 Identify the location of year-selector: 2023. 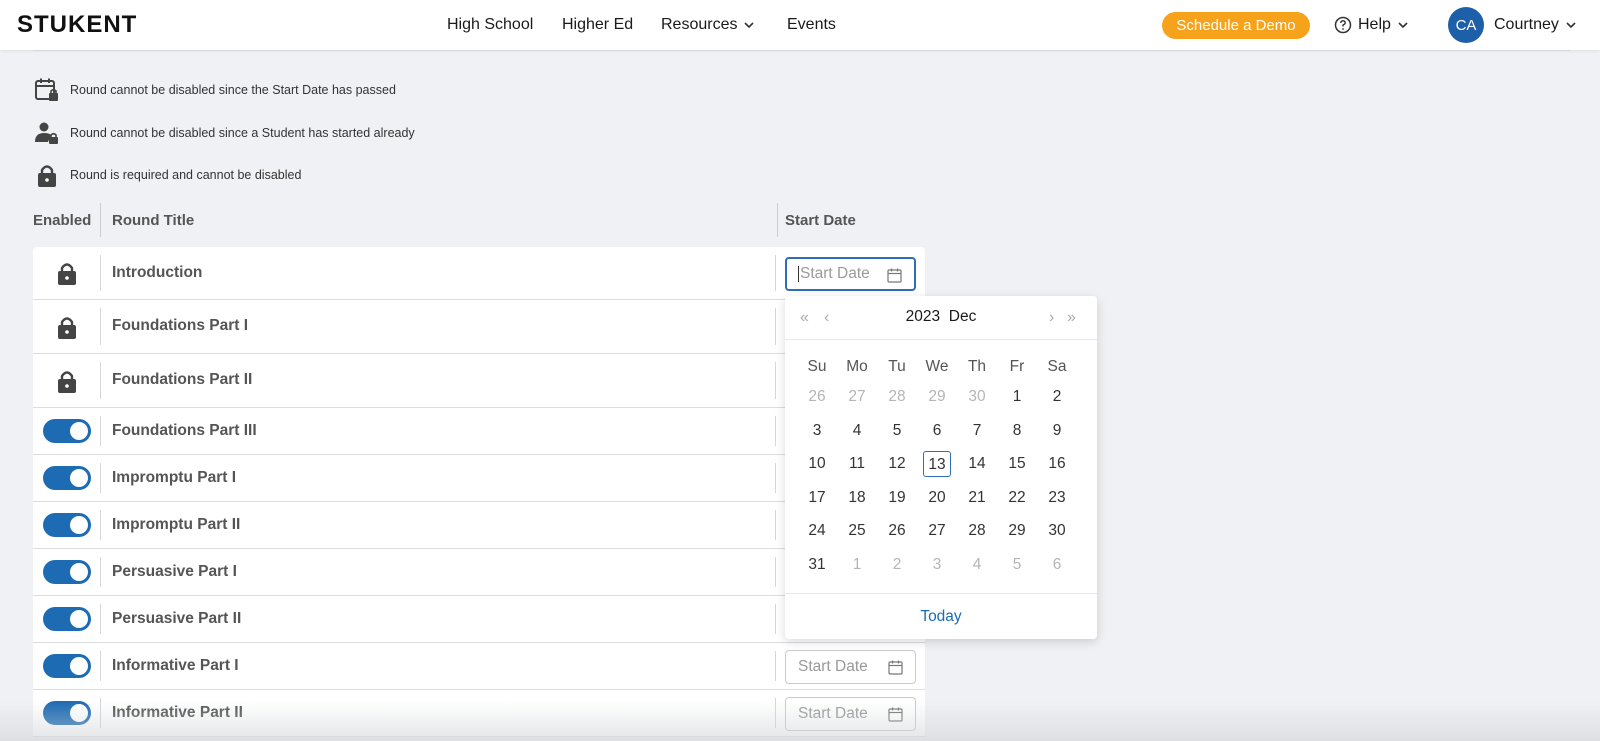
(923, 316).